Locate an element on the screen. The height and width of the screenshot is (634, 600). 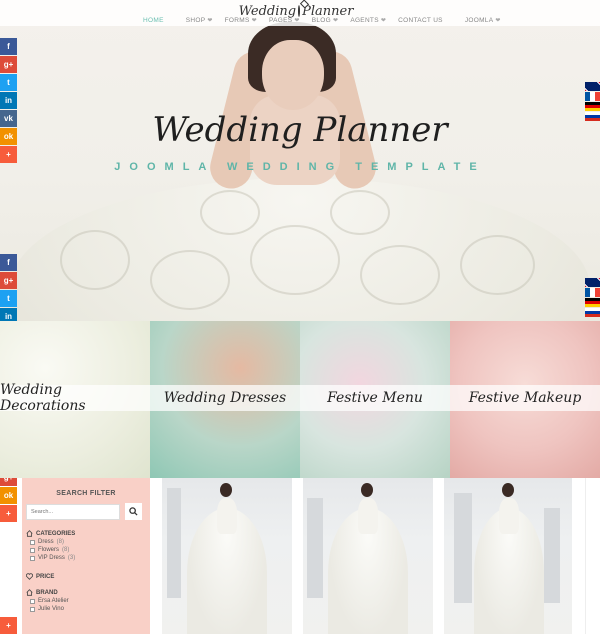
option-label: Dress is located at coordinates (46, 542).